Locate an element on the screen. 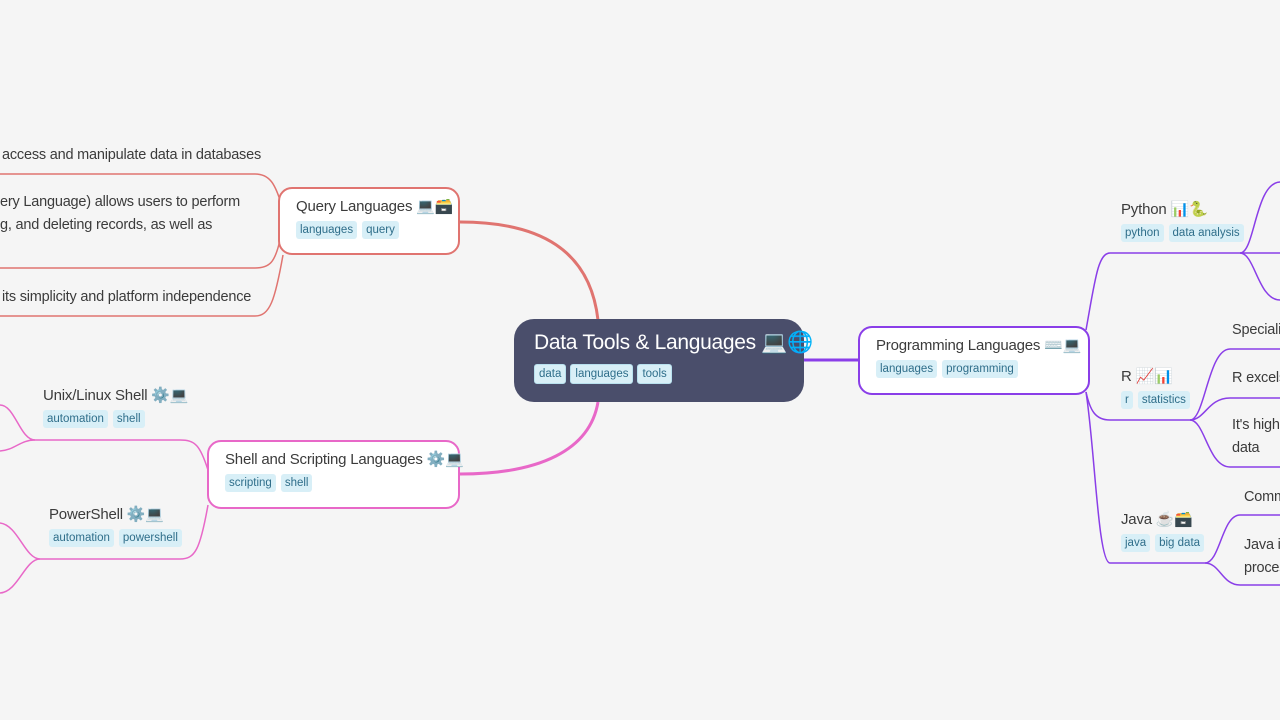  root-tags: data languages tools is located at coordinates (659, 374).